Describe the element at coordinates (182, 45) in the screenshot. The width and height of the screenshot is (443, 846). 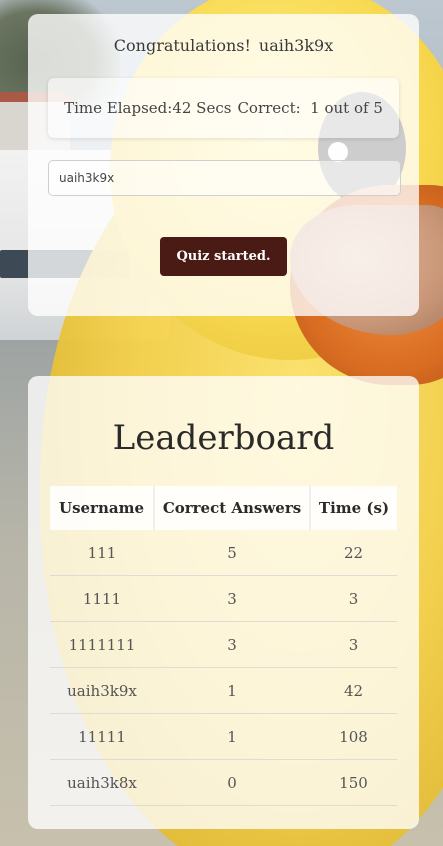
I see `congrats-label: Congratulations!` at that location.